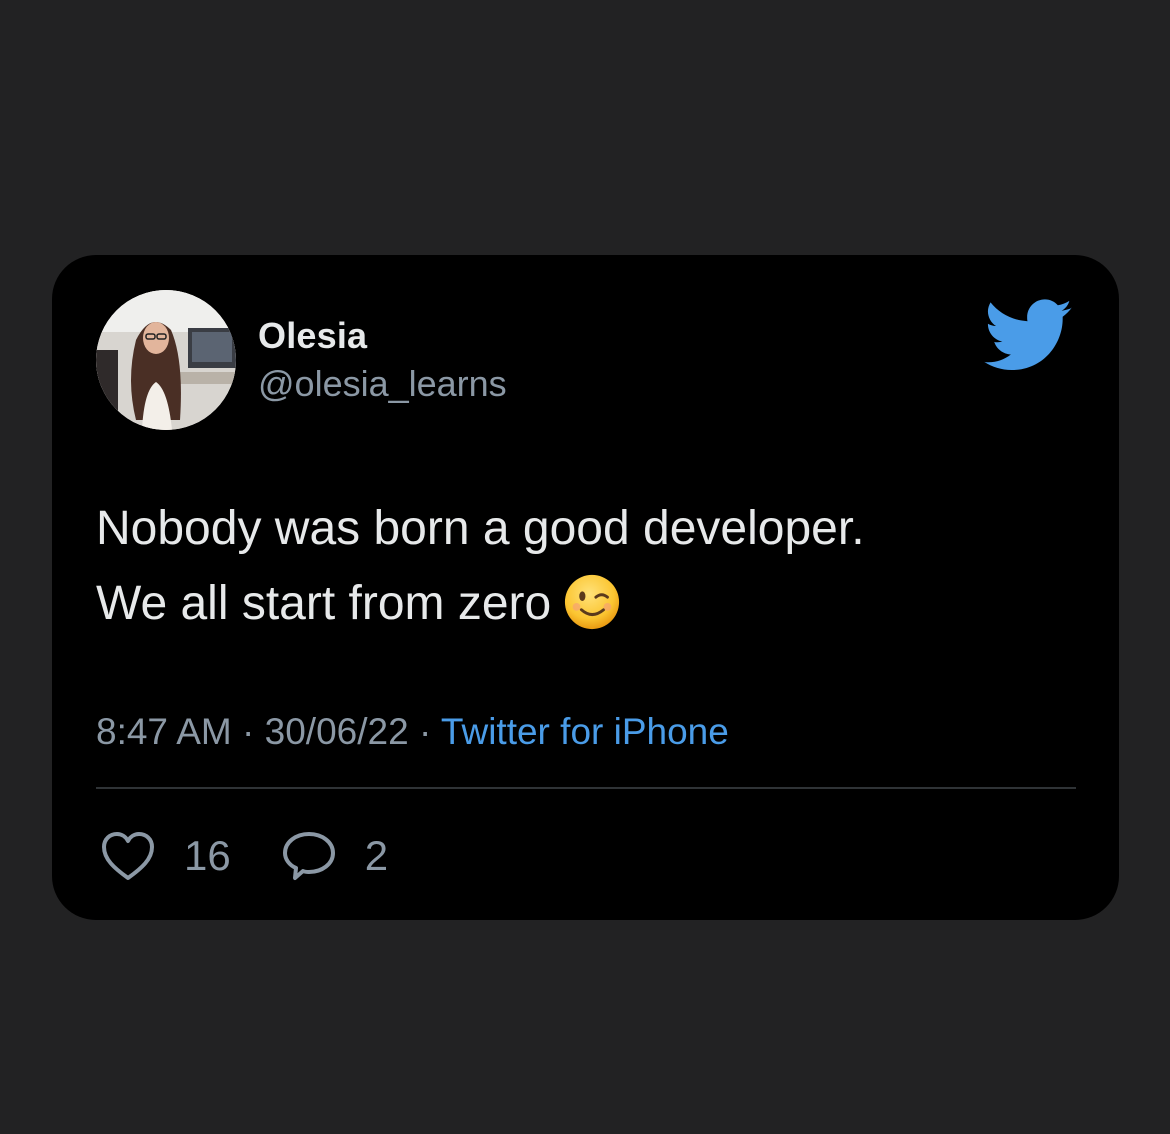  What do you see at coordinates (244, 856) in the screenshot?
I see `tweet-actions: 16 2` at bounding box center [244, 856].